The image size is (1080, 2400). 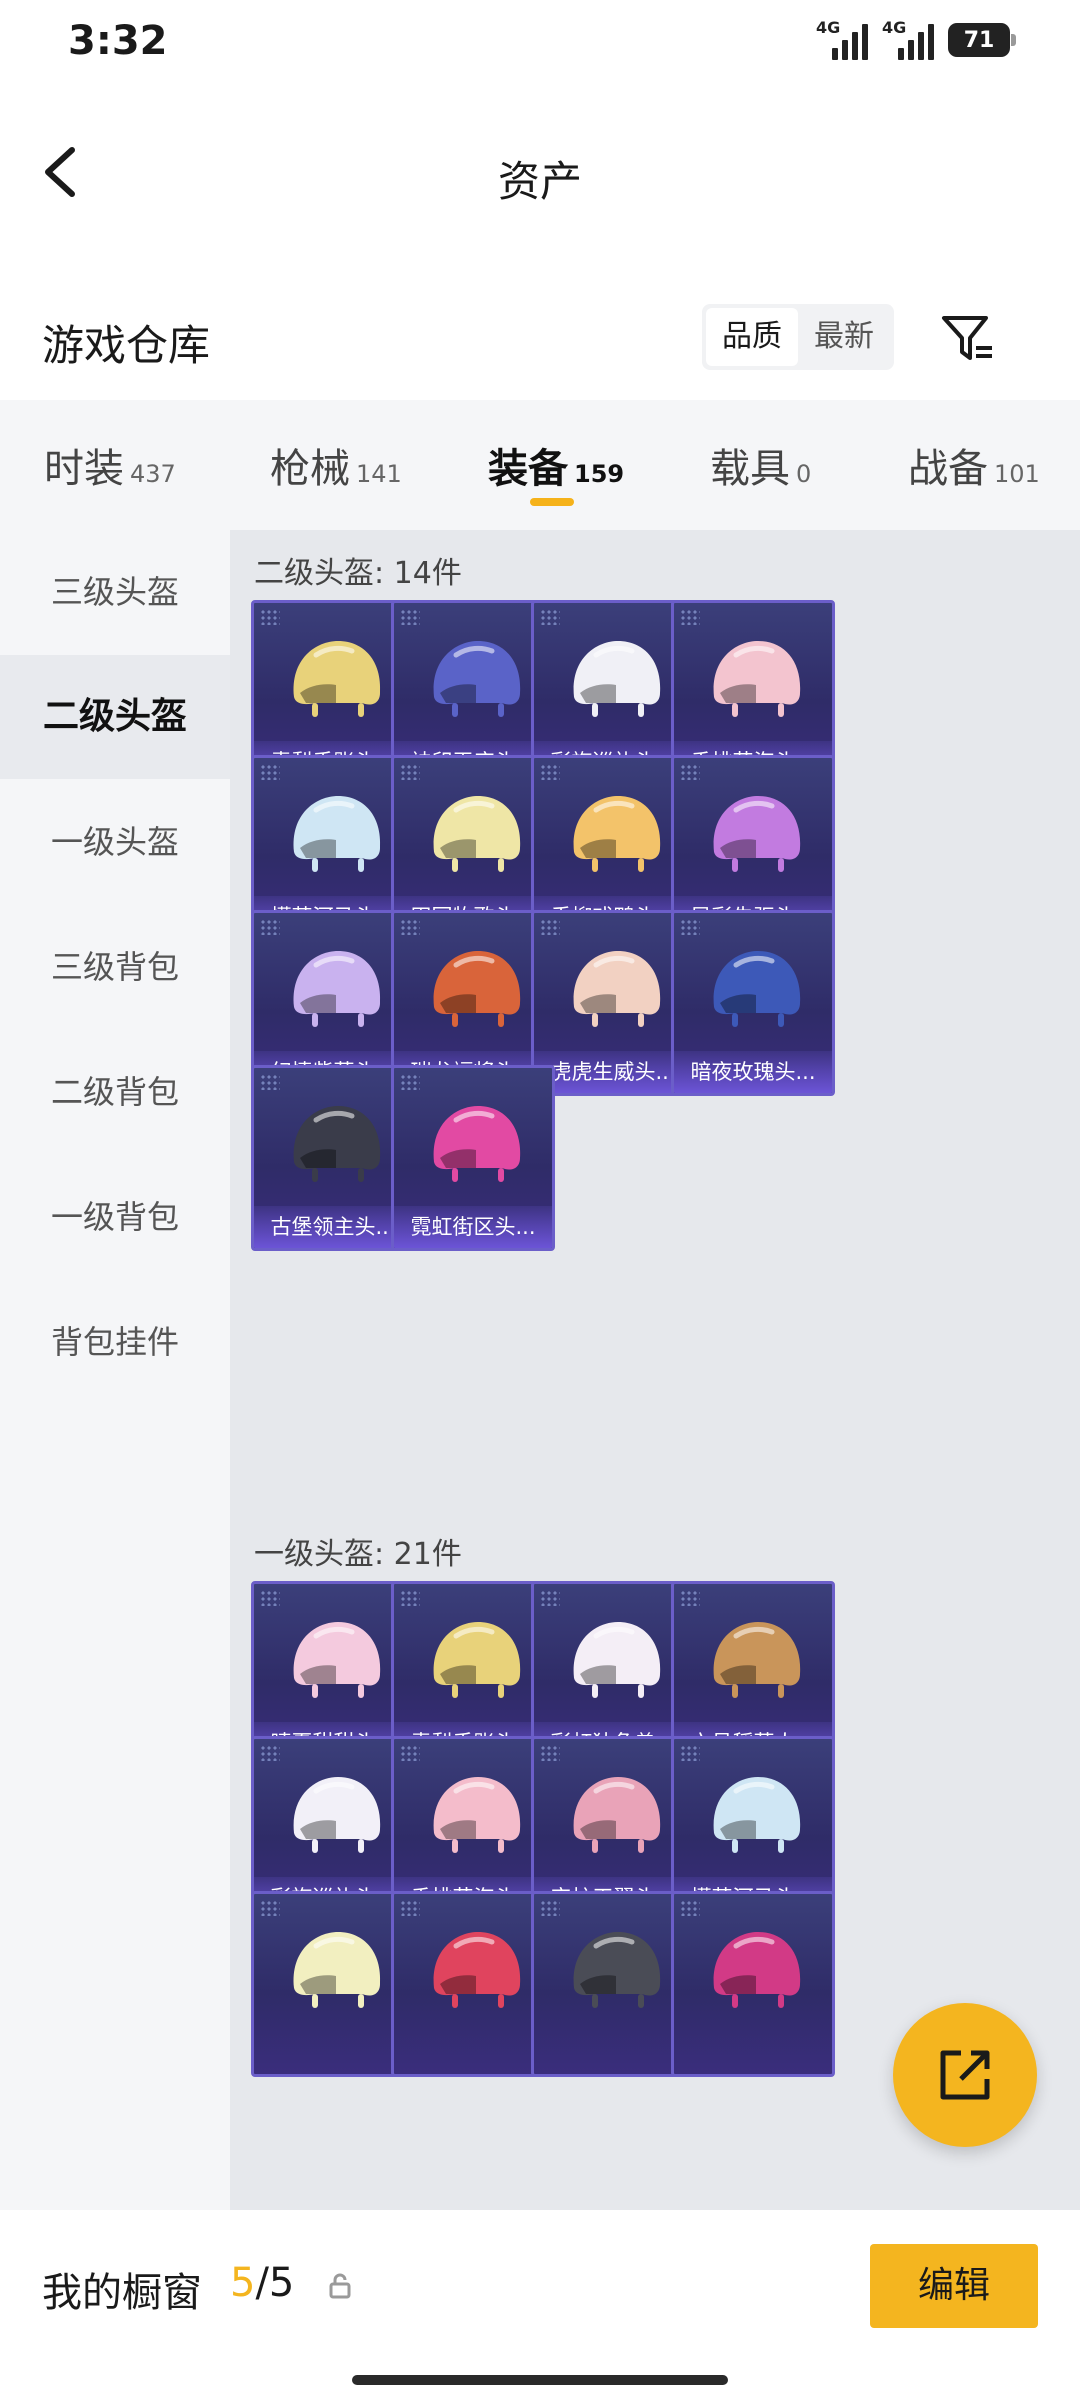 What do you see at coordinates (118, 41) in the screenshot?
I see `status-time: 3:32` at bounding box center [118, 41].